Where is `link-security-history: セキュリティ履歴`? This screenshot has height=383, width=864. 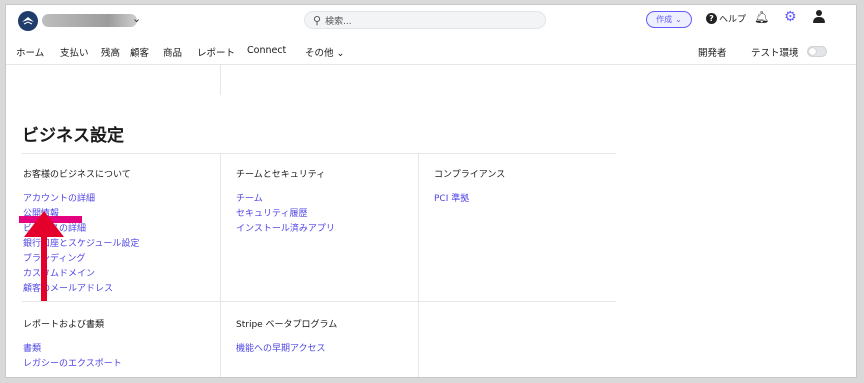
link-security-history: セキュリティ履歴 is located at coordinates (271, 212).